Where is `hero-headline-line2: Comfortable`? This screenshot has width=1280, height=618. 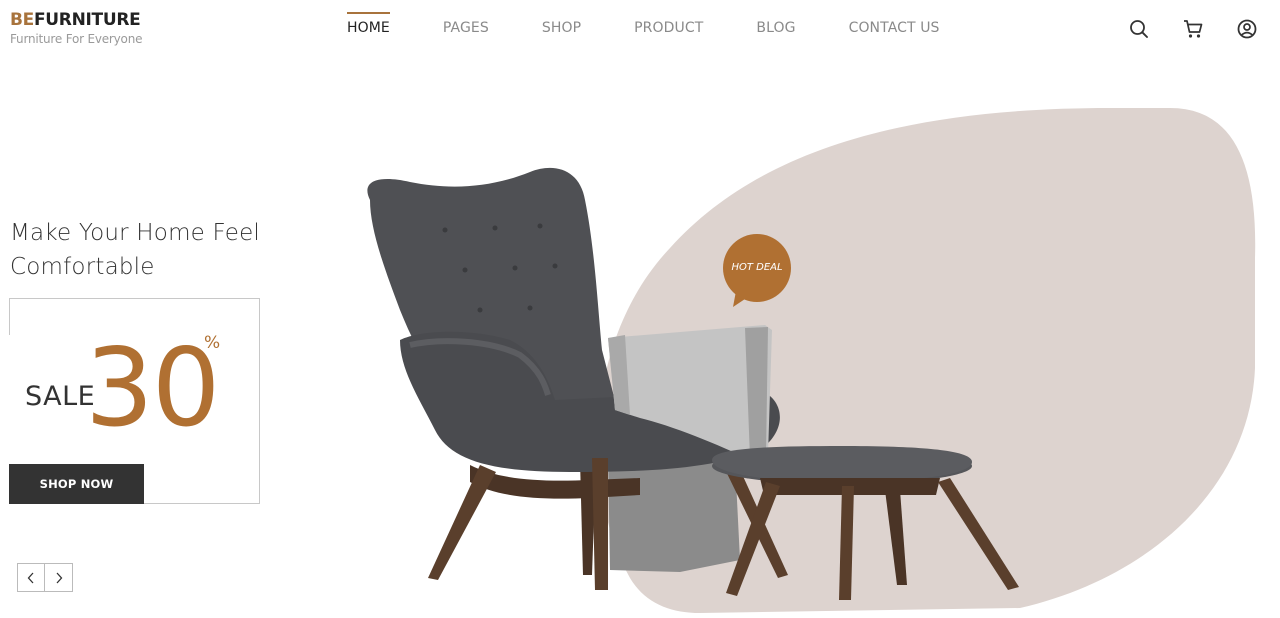 hero-headline-line2: Comfortable is located at coordinates (82, 267).